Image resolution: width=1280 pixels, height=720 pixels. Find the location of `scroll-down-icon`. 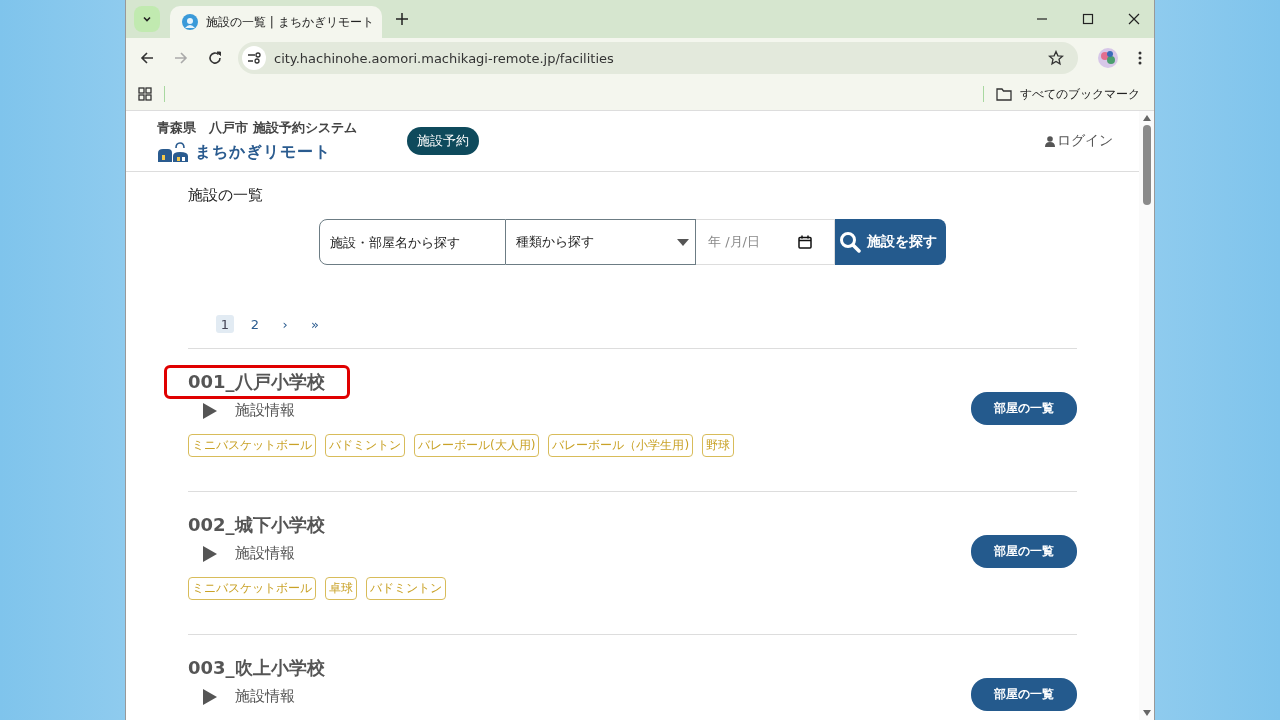

scroll-down-icon is located at coordinates (1146, 713).